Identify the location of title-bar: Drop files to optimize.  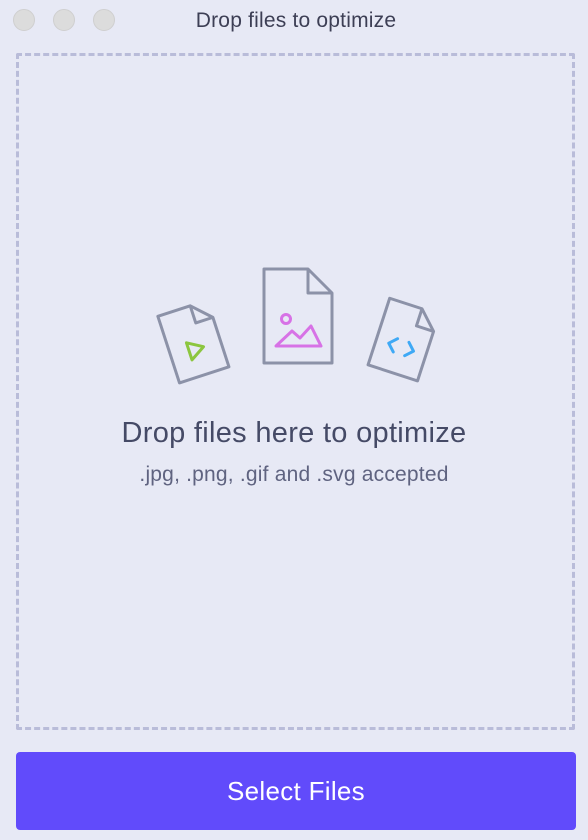
(294, 21).